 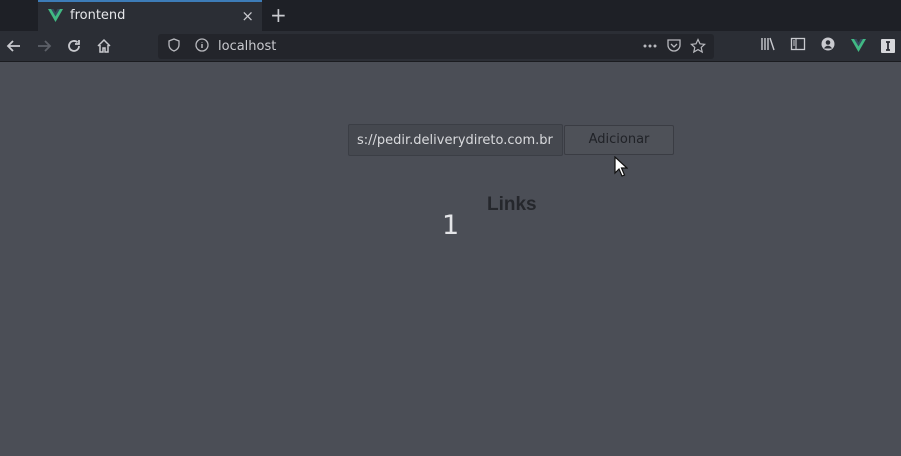 I want to click on back-arrow-icon, so click(x=13, y=46).